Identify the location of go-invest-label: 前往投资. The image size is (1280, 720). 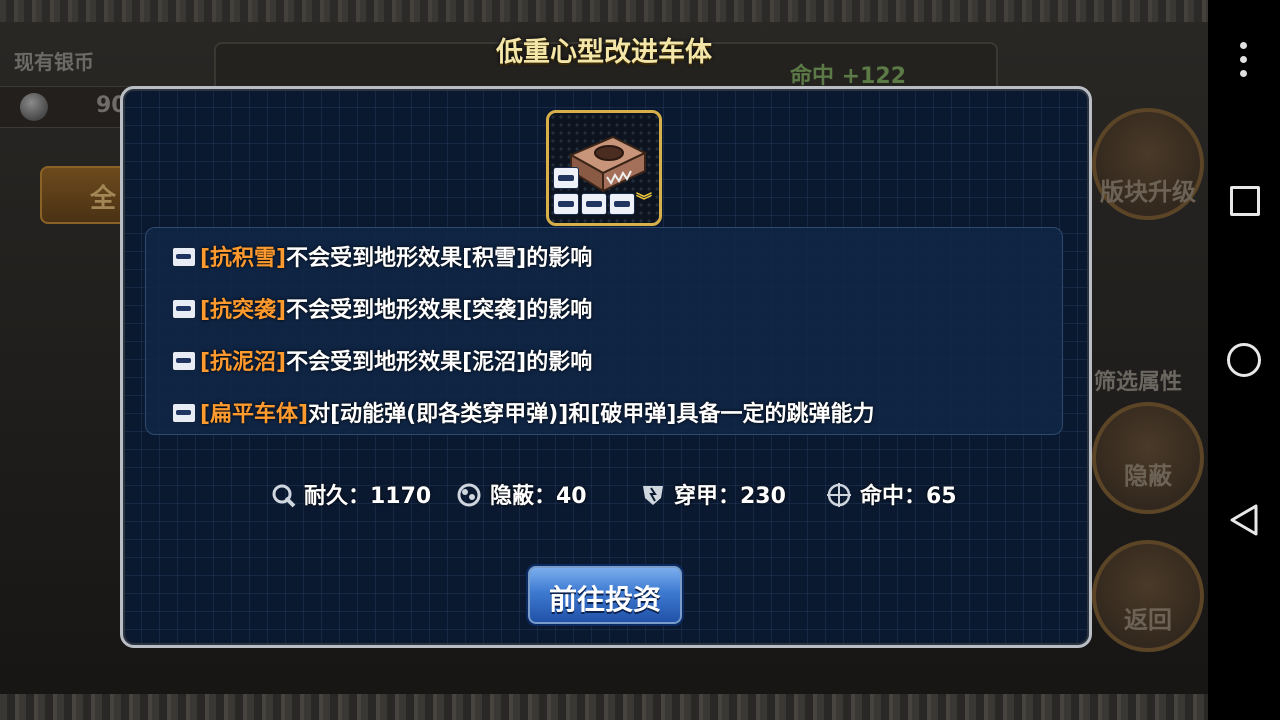
(604, 599).